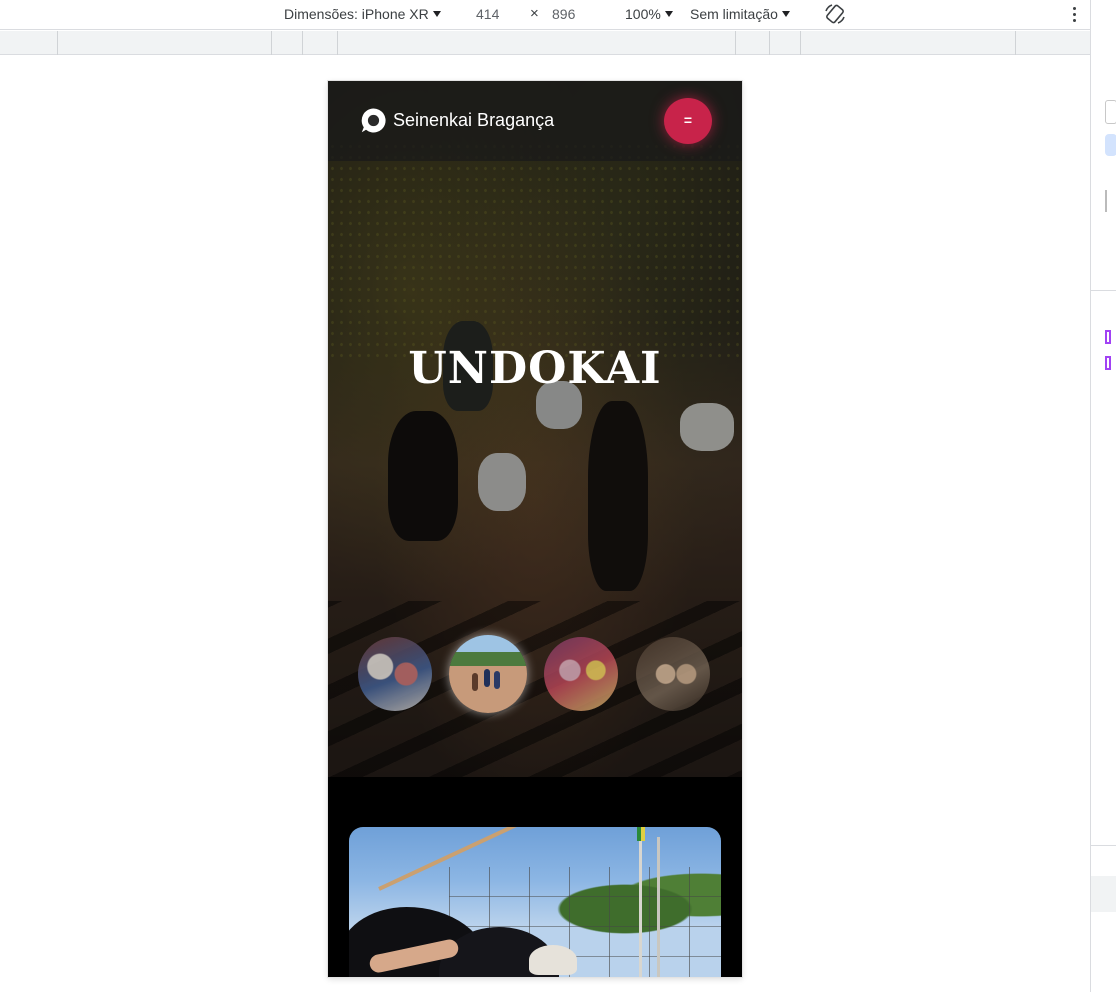 The image size is (1116, 992). Describe the element at coordinates (356, 14) in the screenshot. I see `dimensions-label: Dimensões: iPhone XR` at that location.